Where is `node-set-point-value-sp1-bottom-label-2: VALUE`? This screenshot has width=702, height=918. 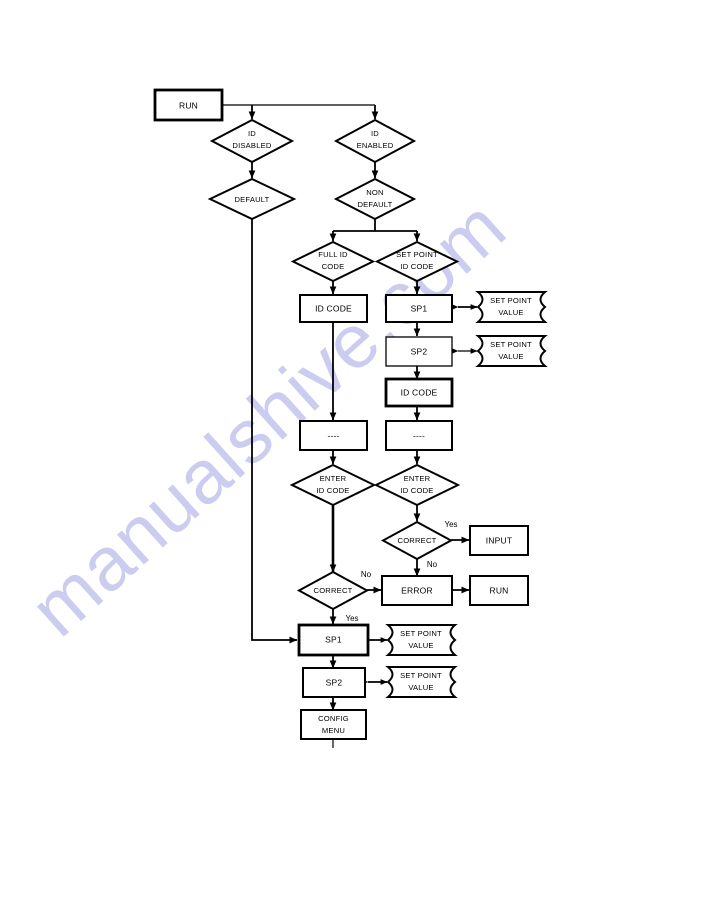 node-set-point-value-sp1-bottom-label-2: VALUE is located at coordinates (420, 645).